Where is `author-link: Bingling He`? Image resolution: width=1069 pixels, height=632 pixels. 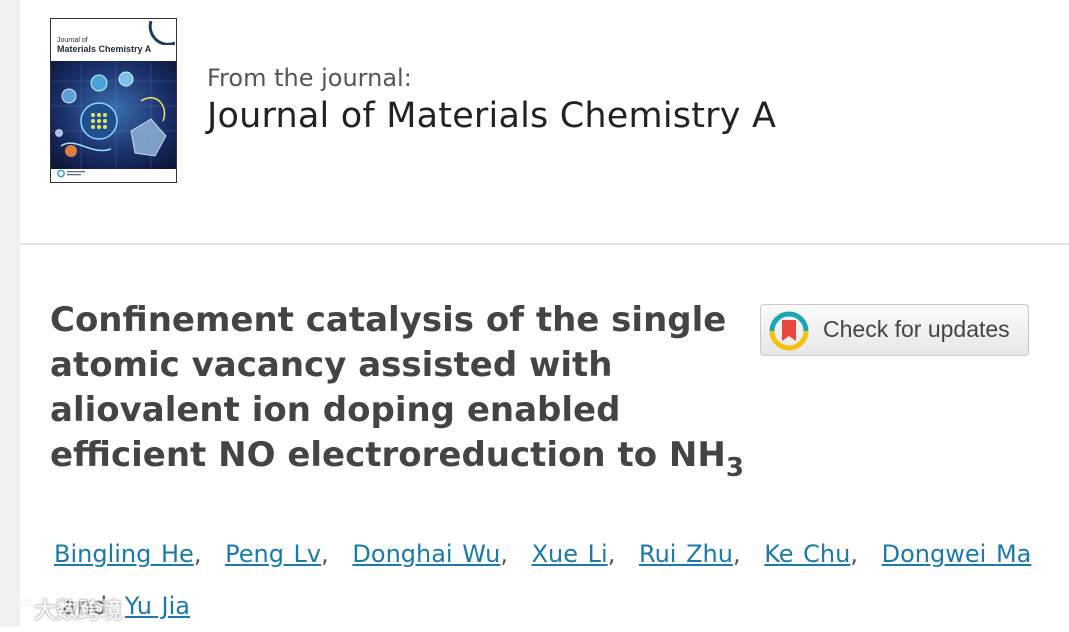 author-link: Bingling He is located at coordinates (124, 554).